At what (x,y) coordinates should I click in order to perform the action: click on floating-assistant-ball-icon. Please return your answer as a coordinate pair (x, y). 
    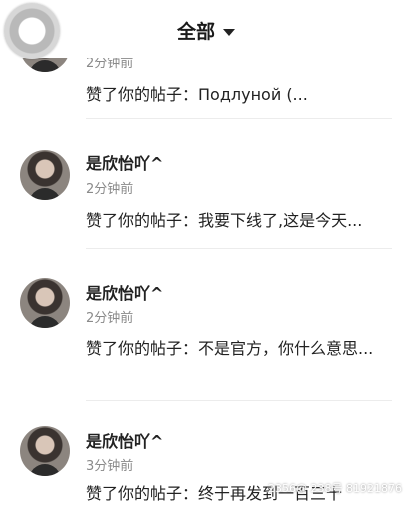
    Looking at the image, I should click on (32, 31).